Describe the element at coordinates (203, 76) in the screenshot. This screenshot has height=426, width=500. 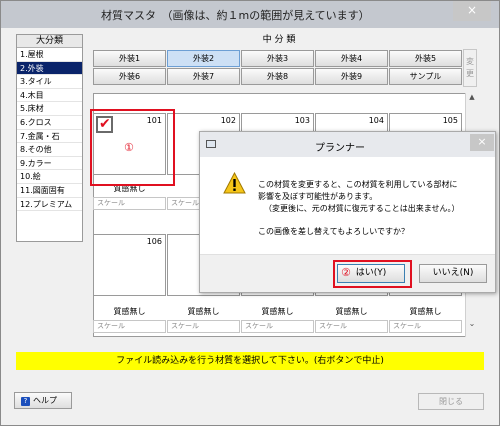
I see `subcategory-button-exterior7: 外装7` at that location.